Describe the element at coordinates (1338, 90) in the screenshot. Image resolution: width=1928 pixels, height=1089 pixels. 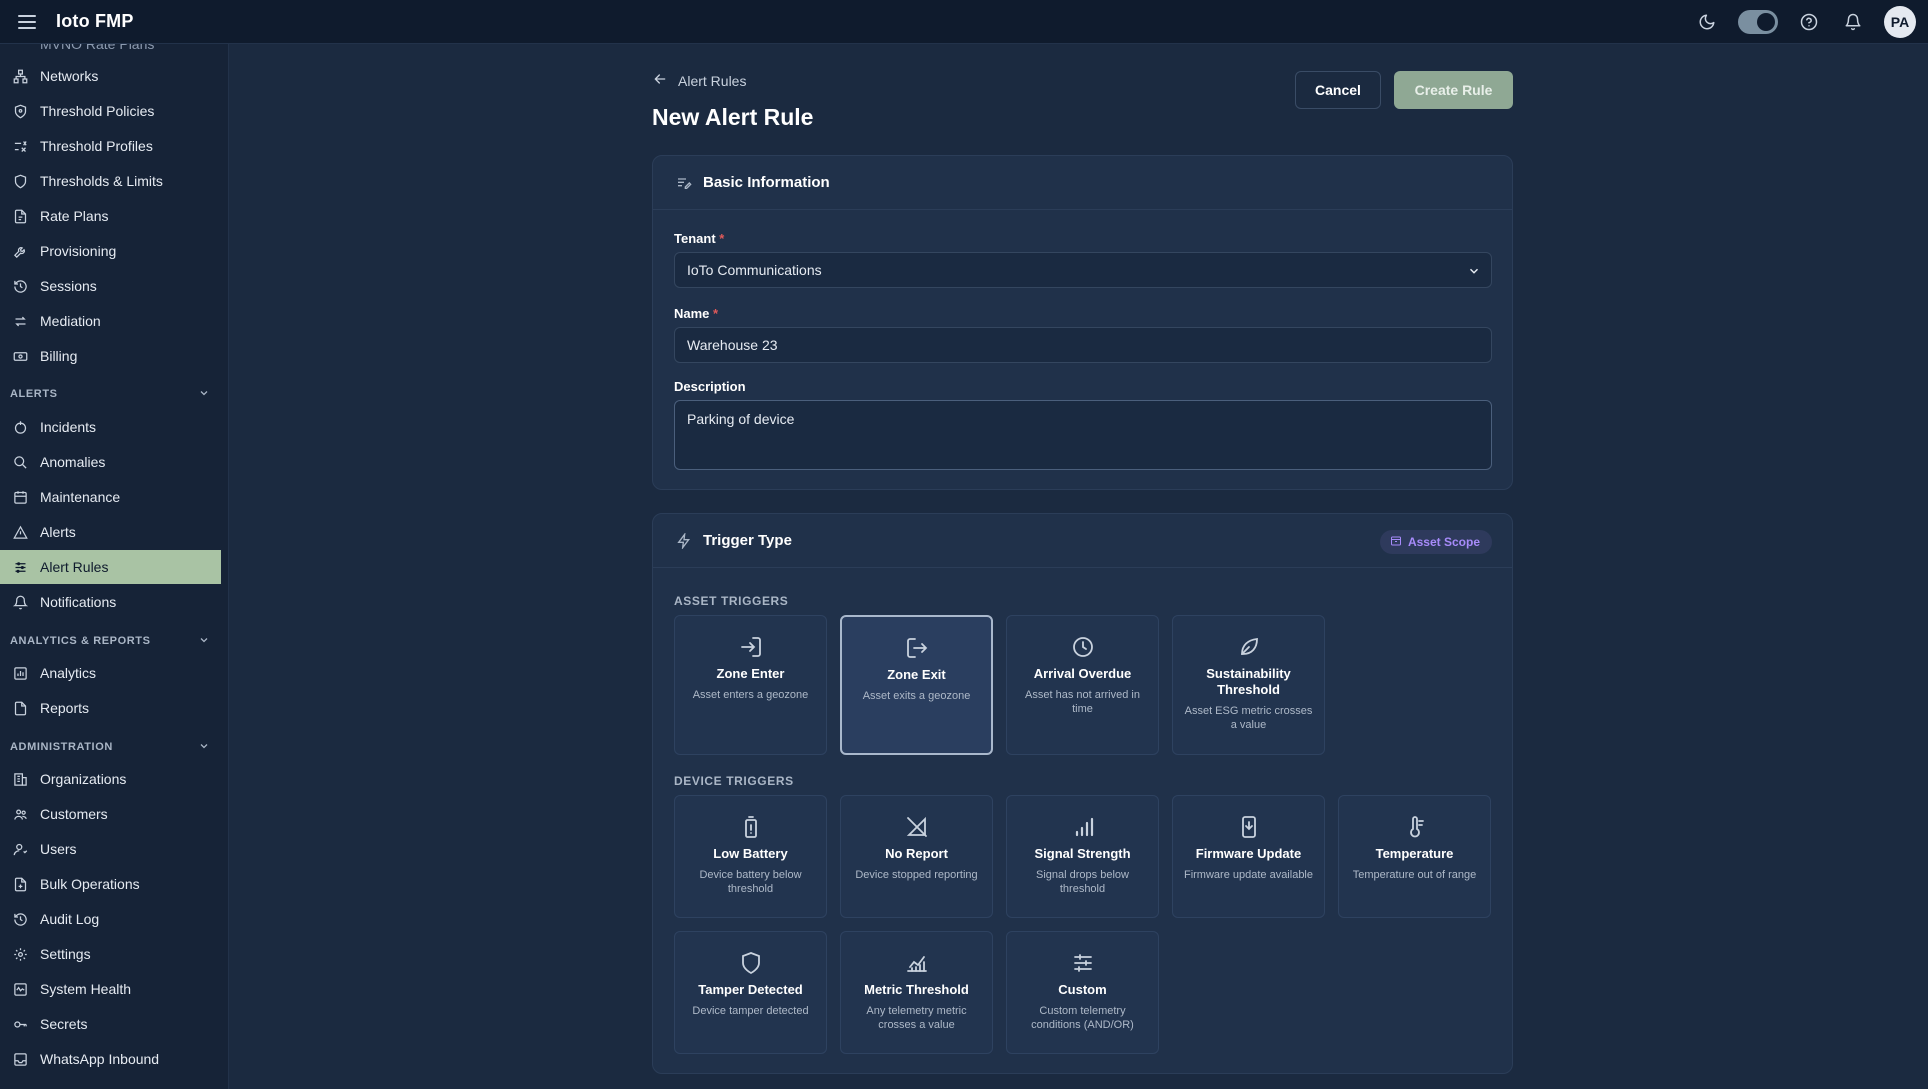
I see `cancel-button: Cancel` at that location.